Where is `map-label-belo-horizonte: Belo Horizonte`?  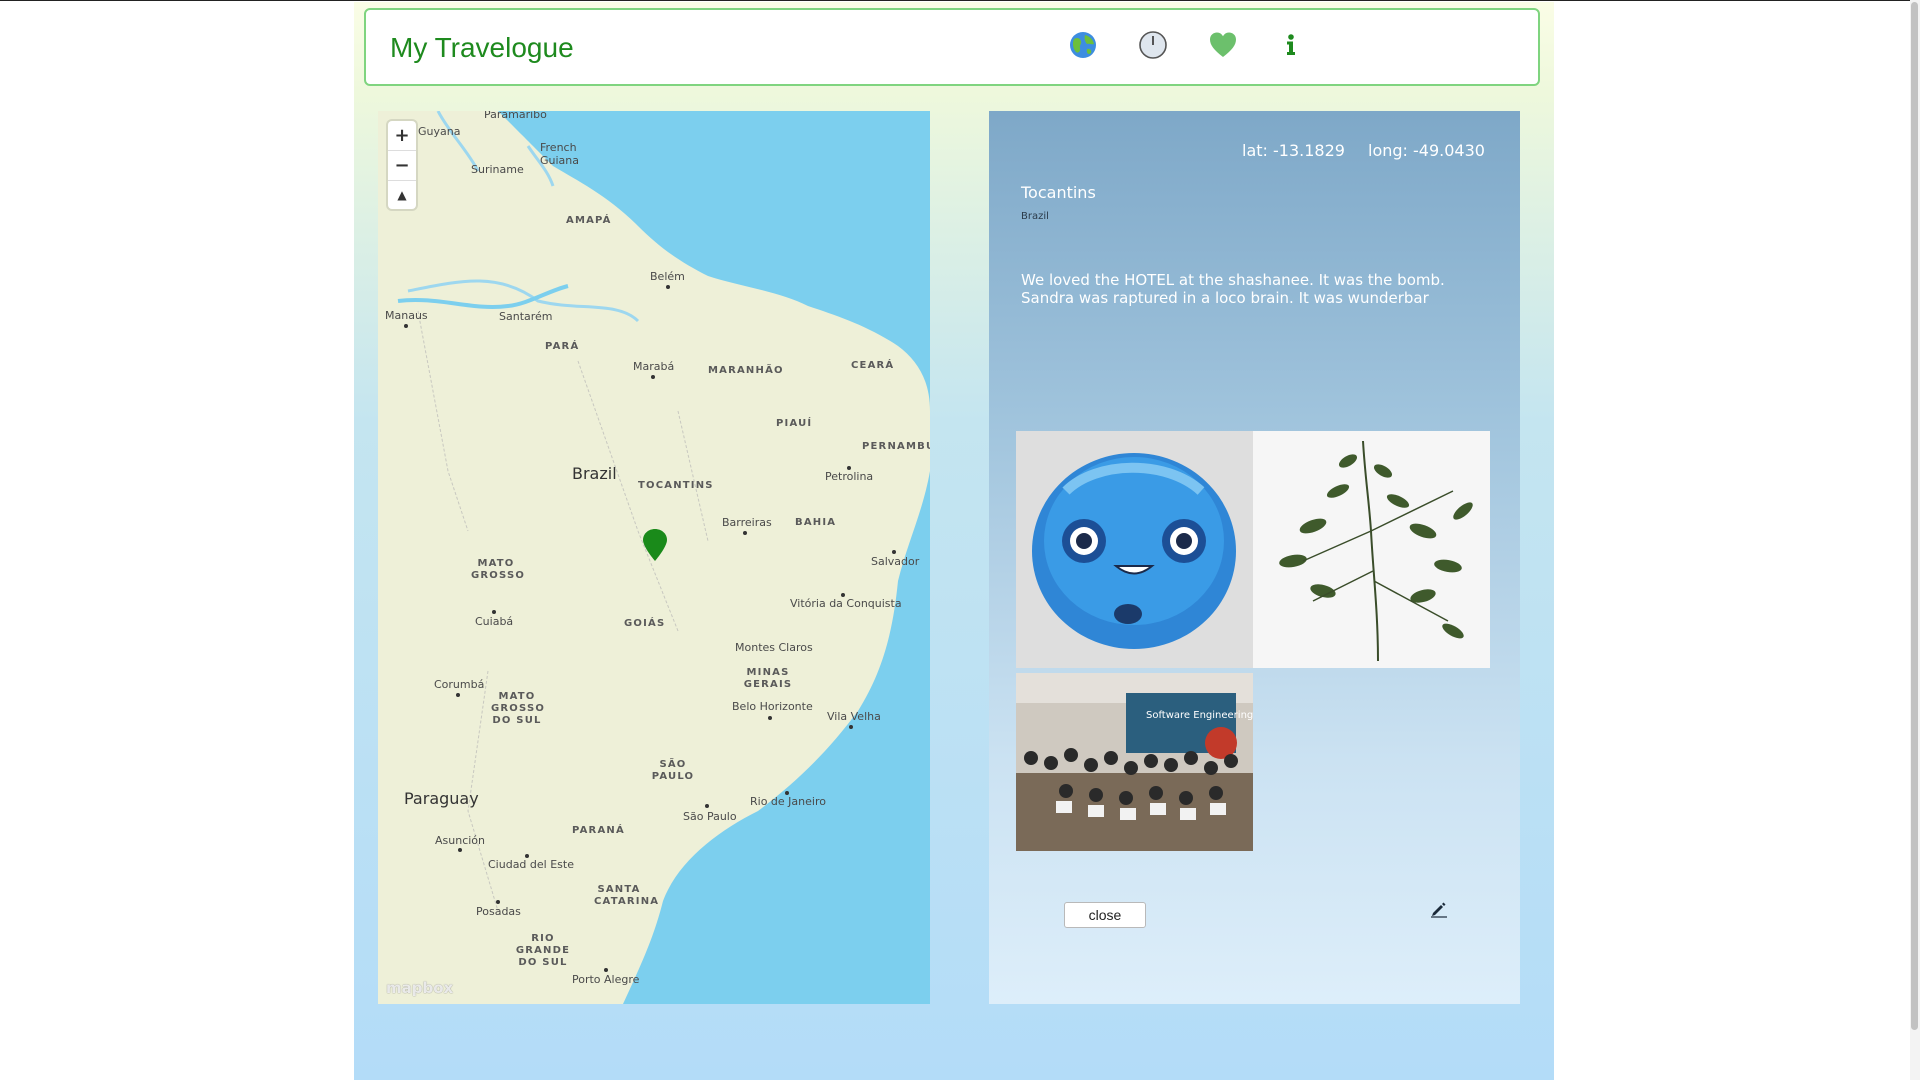
map-label-belo-horizonte: Belo Horizonte is located at coordinates (772, 706).